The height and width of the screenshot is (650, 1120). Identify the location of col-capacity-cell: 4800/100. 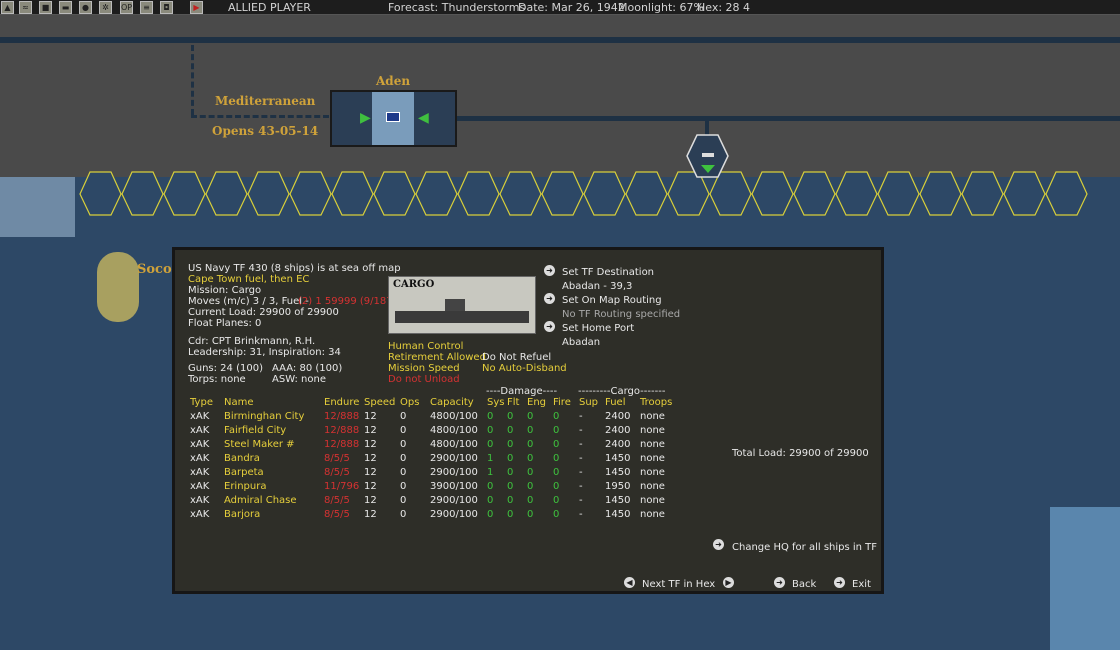
(454, 416).